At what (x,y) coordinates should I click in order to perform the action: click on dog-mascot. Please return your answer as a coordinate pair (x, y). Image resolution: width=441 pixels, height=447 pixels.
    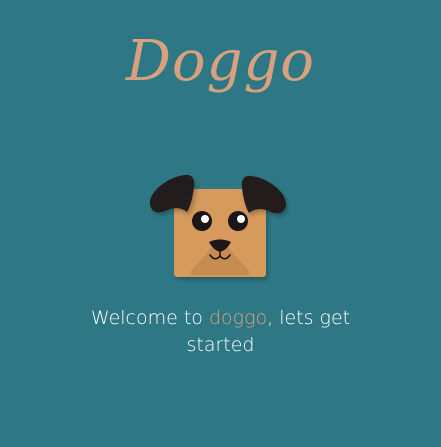
    Looking at the image, I should click on (218, 229).